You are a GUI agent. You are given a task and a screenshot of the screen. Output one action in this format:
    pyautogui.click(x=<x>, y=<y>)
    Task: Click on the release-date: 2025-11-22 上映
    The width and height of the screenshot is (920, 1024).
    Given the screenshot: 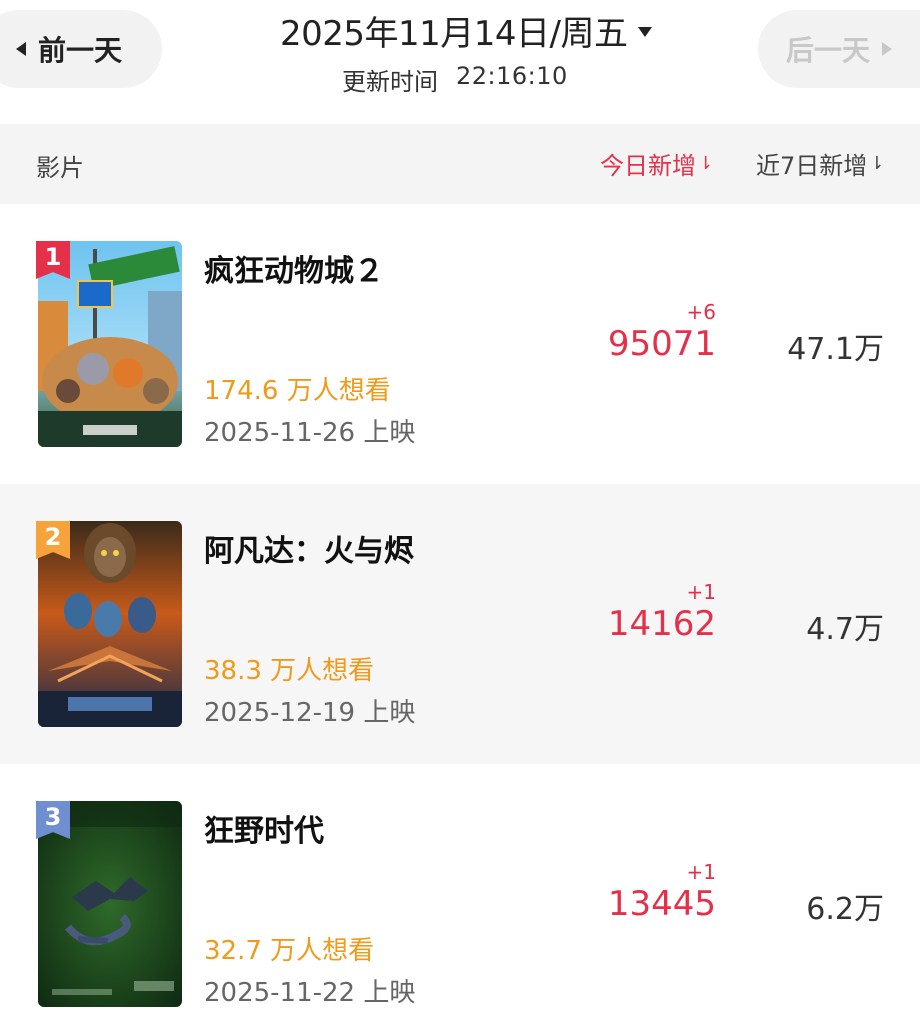 What is the action you would take?
    pyautogui.click(x=310, y=993)
    